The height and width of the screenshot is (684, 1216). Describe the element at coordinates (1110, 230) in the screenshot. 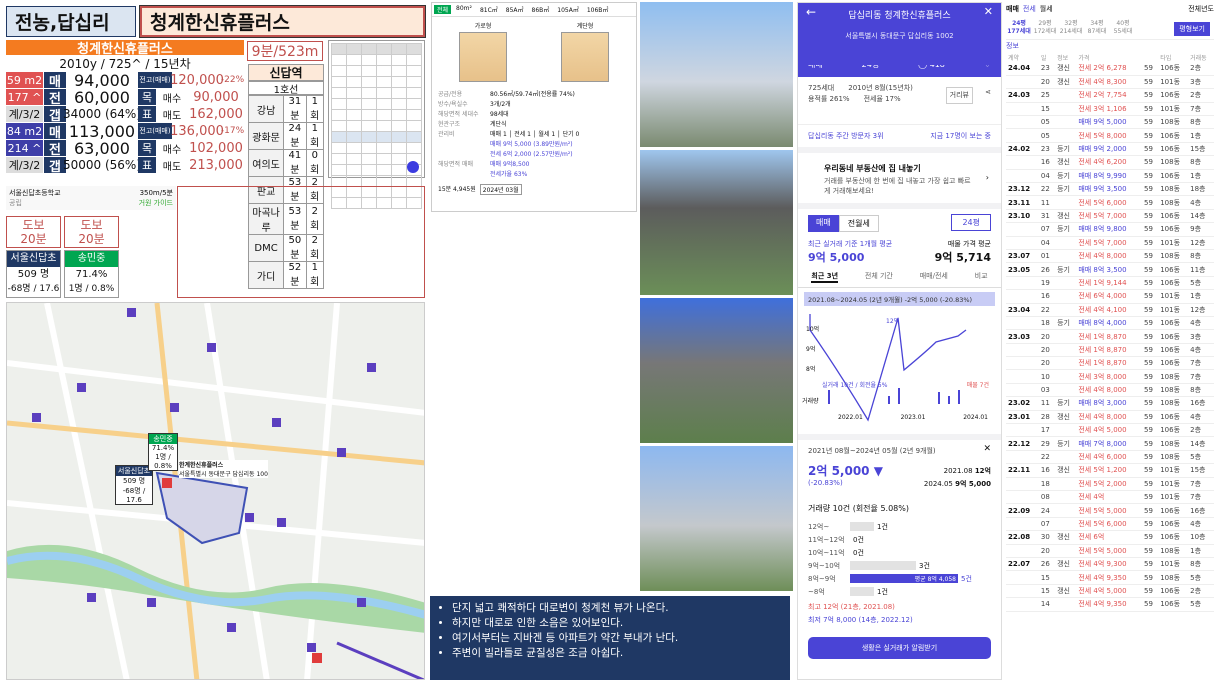

I see `tx-row: 07 등기 매매 8억 9,800 59 106동 9층` at that location.